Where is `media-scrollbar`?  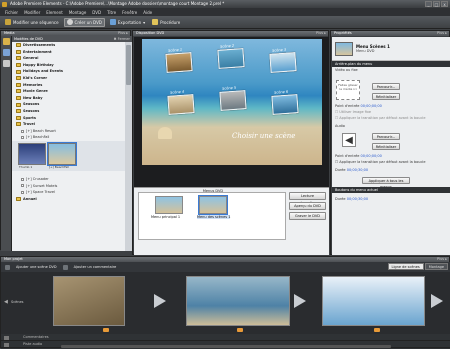
media-scrollbar is located at coordinates (128, 146).